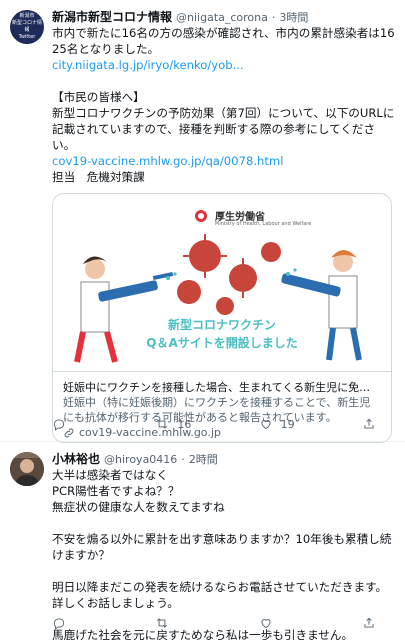 This screenshot has width=405, height=640. Describe the element at coordinates (222, 547) in the screenshot. I see `text-line: 不安を煽る以外に累計を出す意味ありますか？10年後も累積し続けますか？` at that location.